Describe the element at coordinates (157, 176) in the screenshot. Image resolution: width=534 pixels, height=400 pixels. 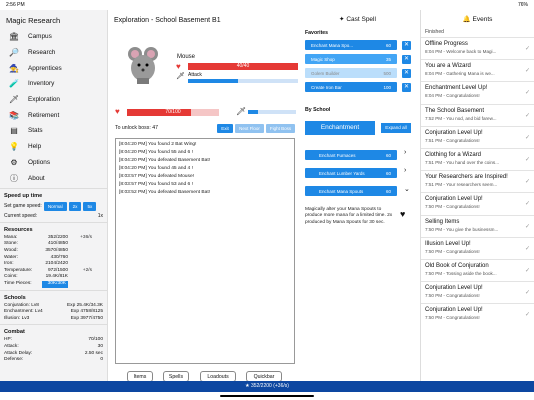
I see `log-line: [8:03:57 PM] You defeated Mouse!` at that location.